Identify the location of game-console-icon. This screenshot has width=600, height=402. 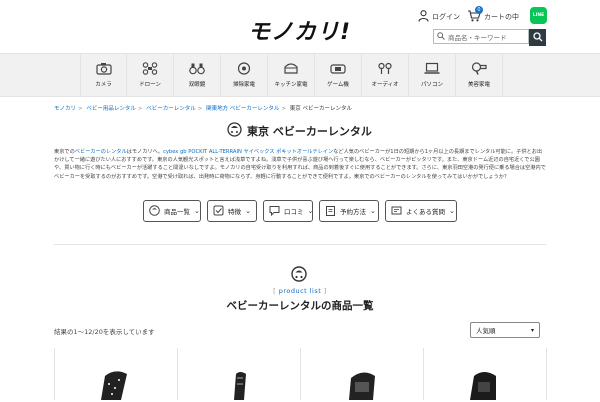
(338, 69).